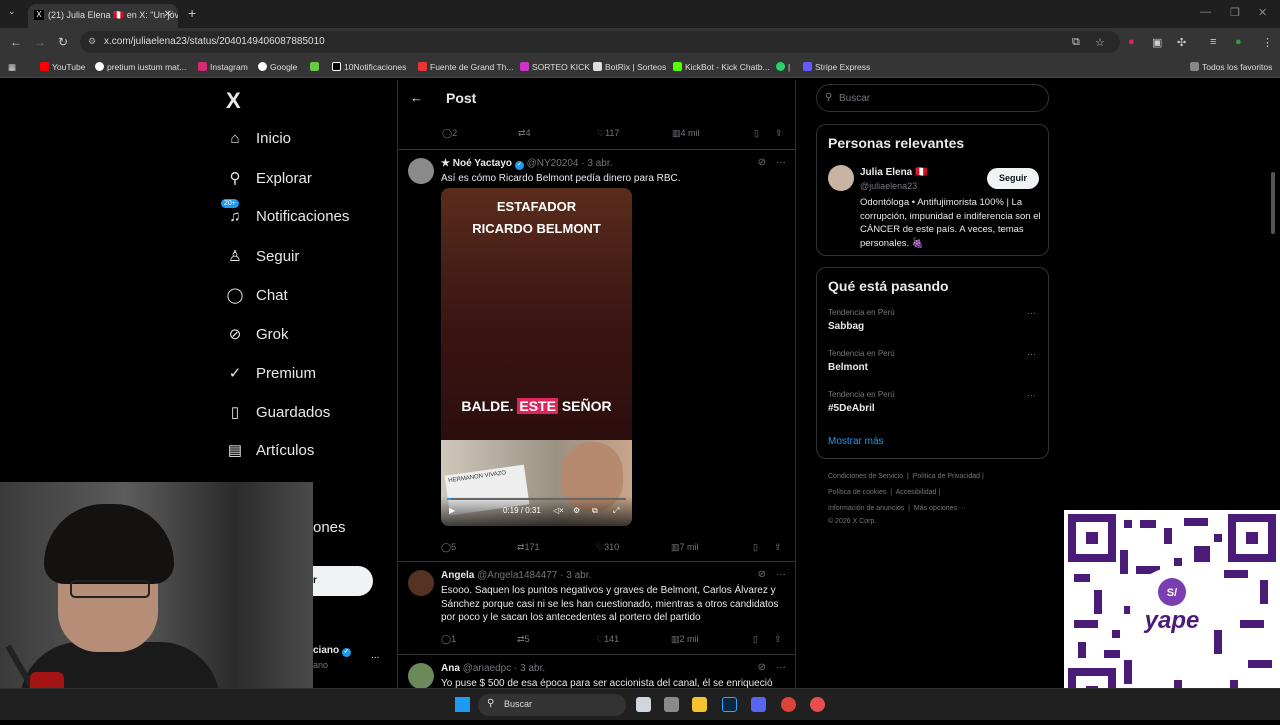  What do you see at coordinates (223, 67) in the screenshot?
I see `bookmark-instagram: Instagram` at bounding box center [223, 67].